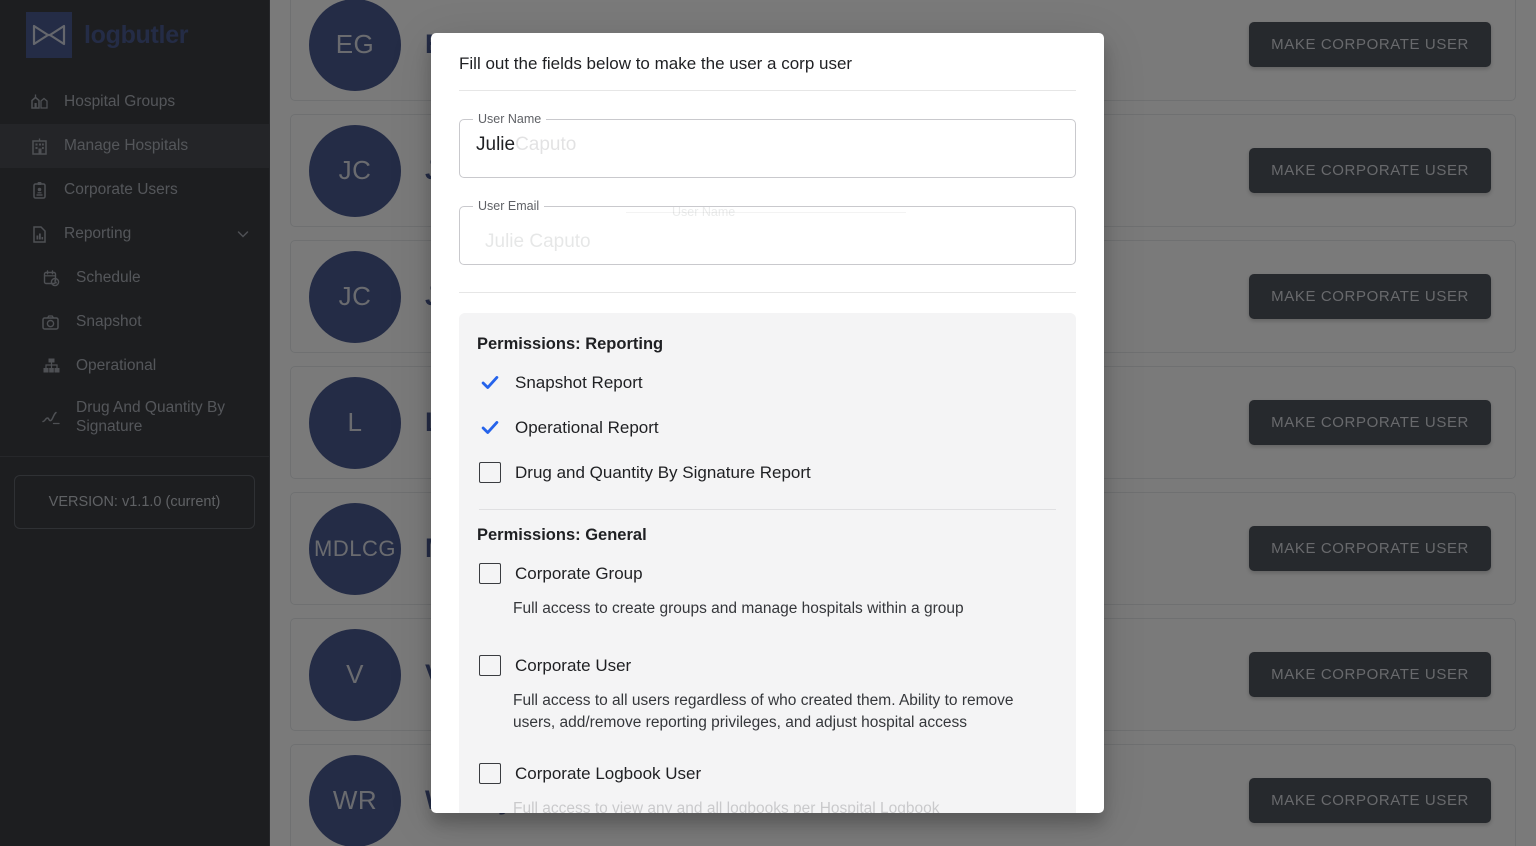 The image size is (1536, 846). I want to click on user-name-ghost-value: Caputo, so click(546, 144).